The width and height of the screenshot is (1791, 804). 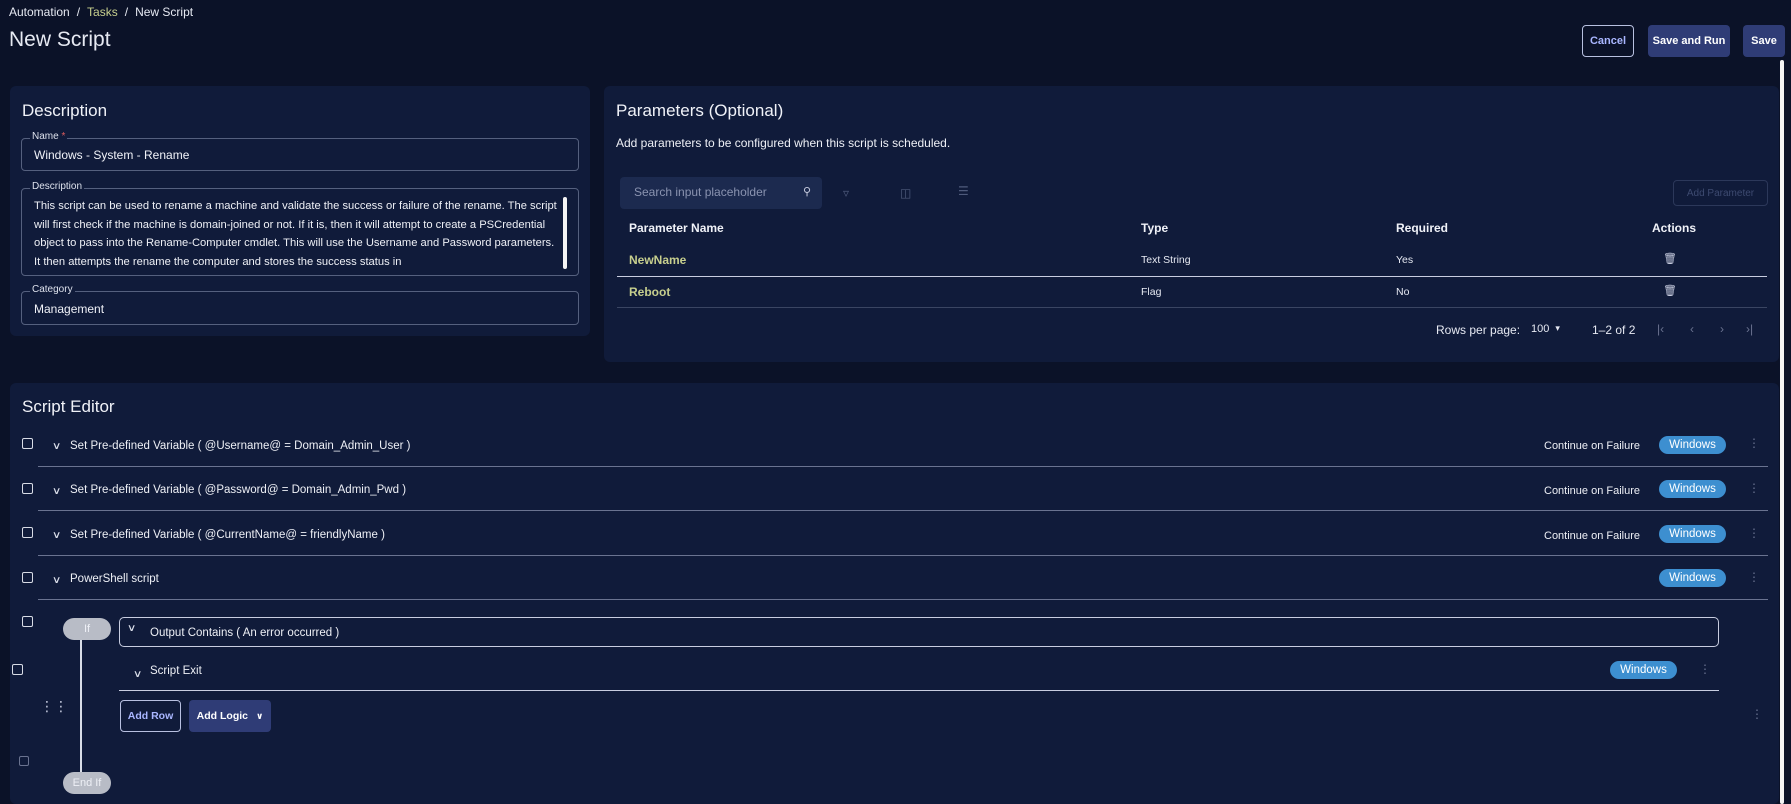 I want to click on name-label: Name *, so click(x=49, y=136).